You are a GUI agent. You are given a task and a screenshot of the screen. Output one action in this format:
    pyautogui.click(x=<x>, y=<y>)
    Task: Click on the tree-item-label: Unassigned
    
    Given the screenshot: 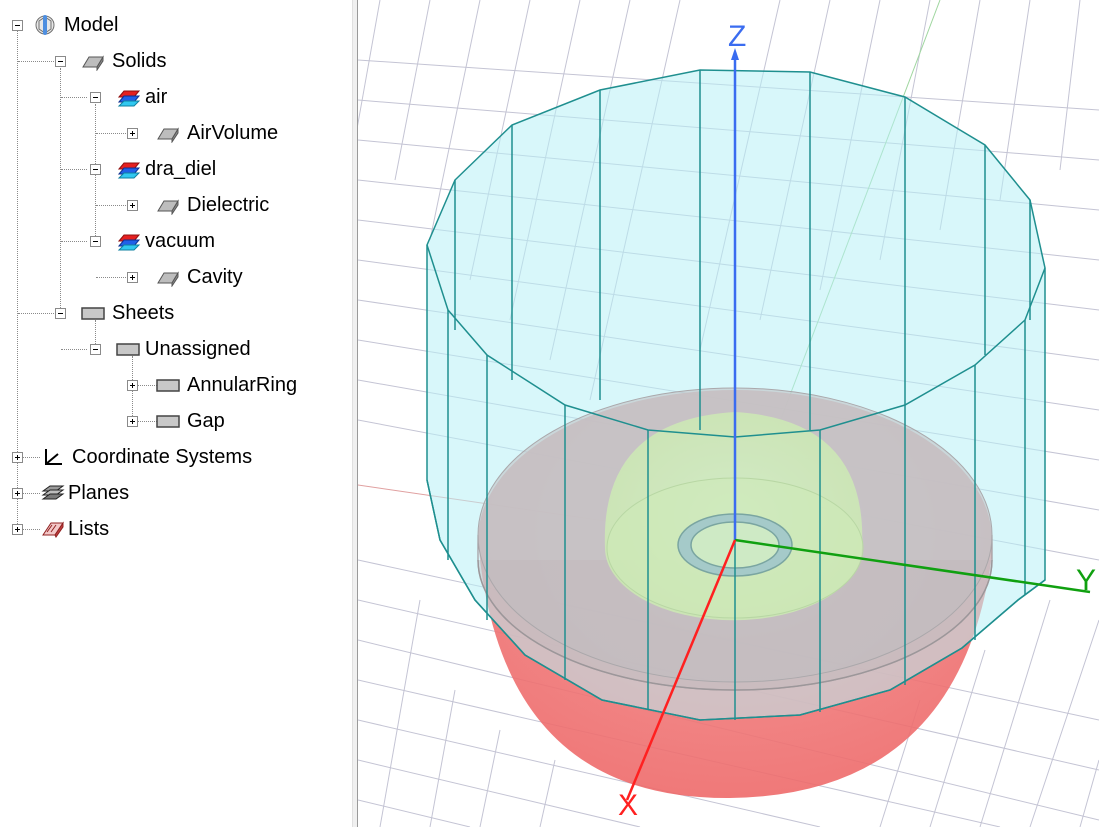 What is the action you would take?
    pyautogui.click(x=198, y=348)
    